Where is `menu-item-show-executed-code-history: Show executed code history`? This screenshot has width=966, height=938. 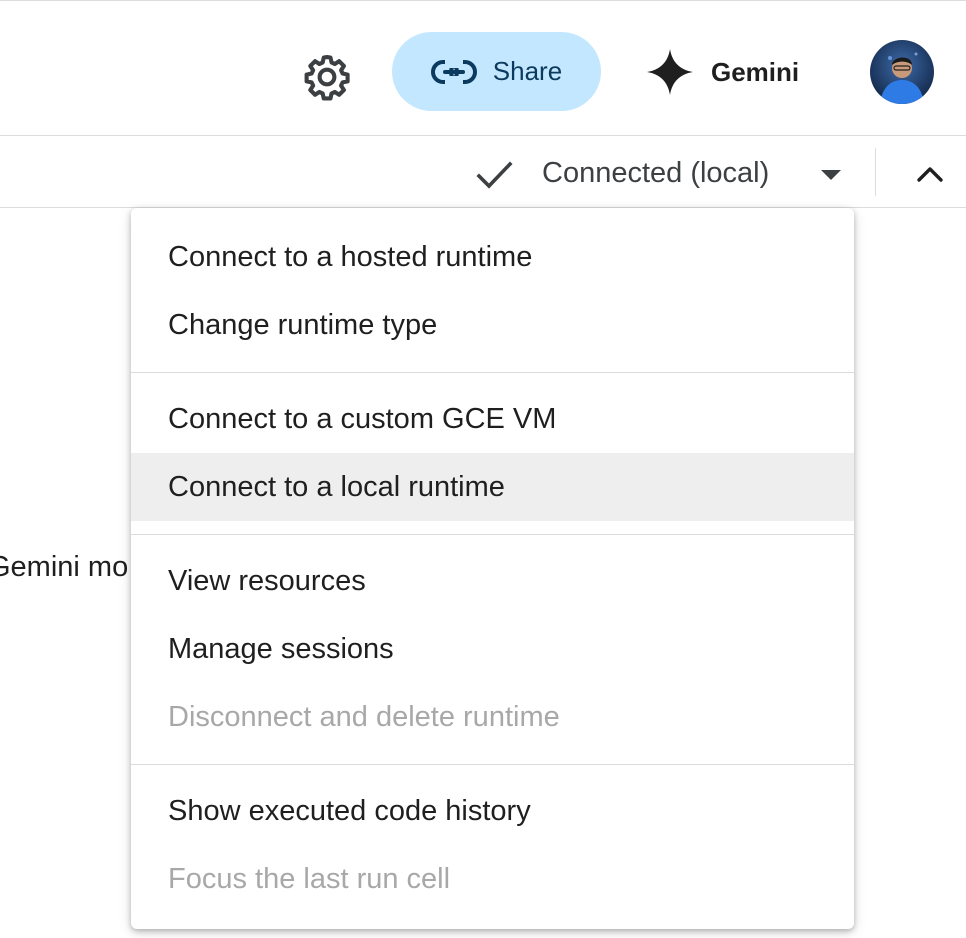
menu-item-show-executed-code-history: Show executed code history is located at coordinates (492, 811).